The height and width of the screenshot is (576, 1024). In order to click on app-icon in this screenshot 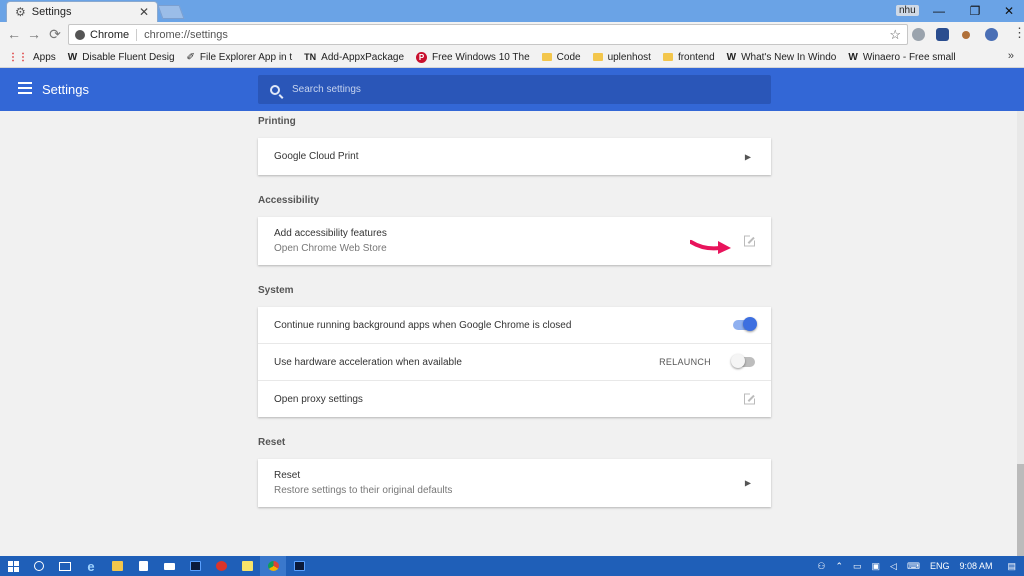, I will do `click(221, 566)`.